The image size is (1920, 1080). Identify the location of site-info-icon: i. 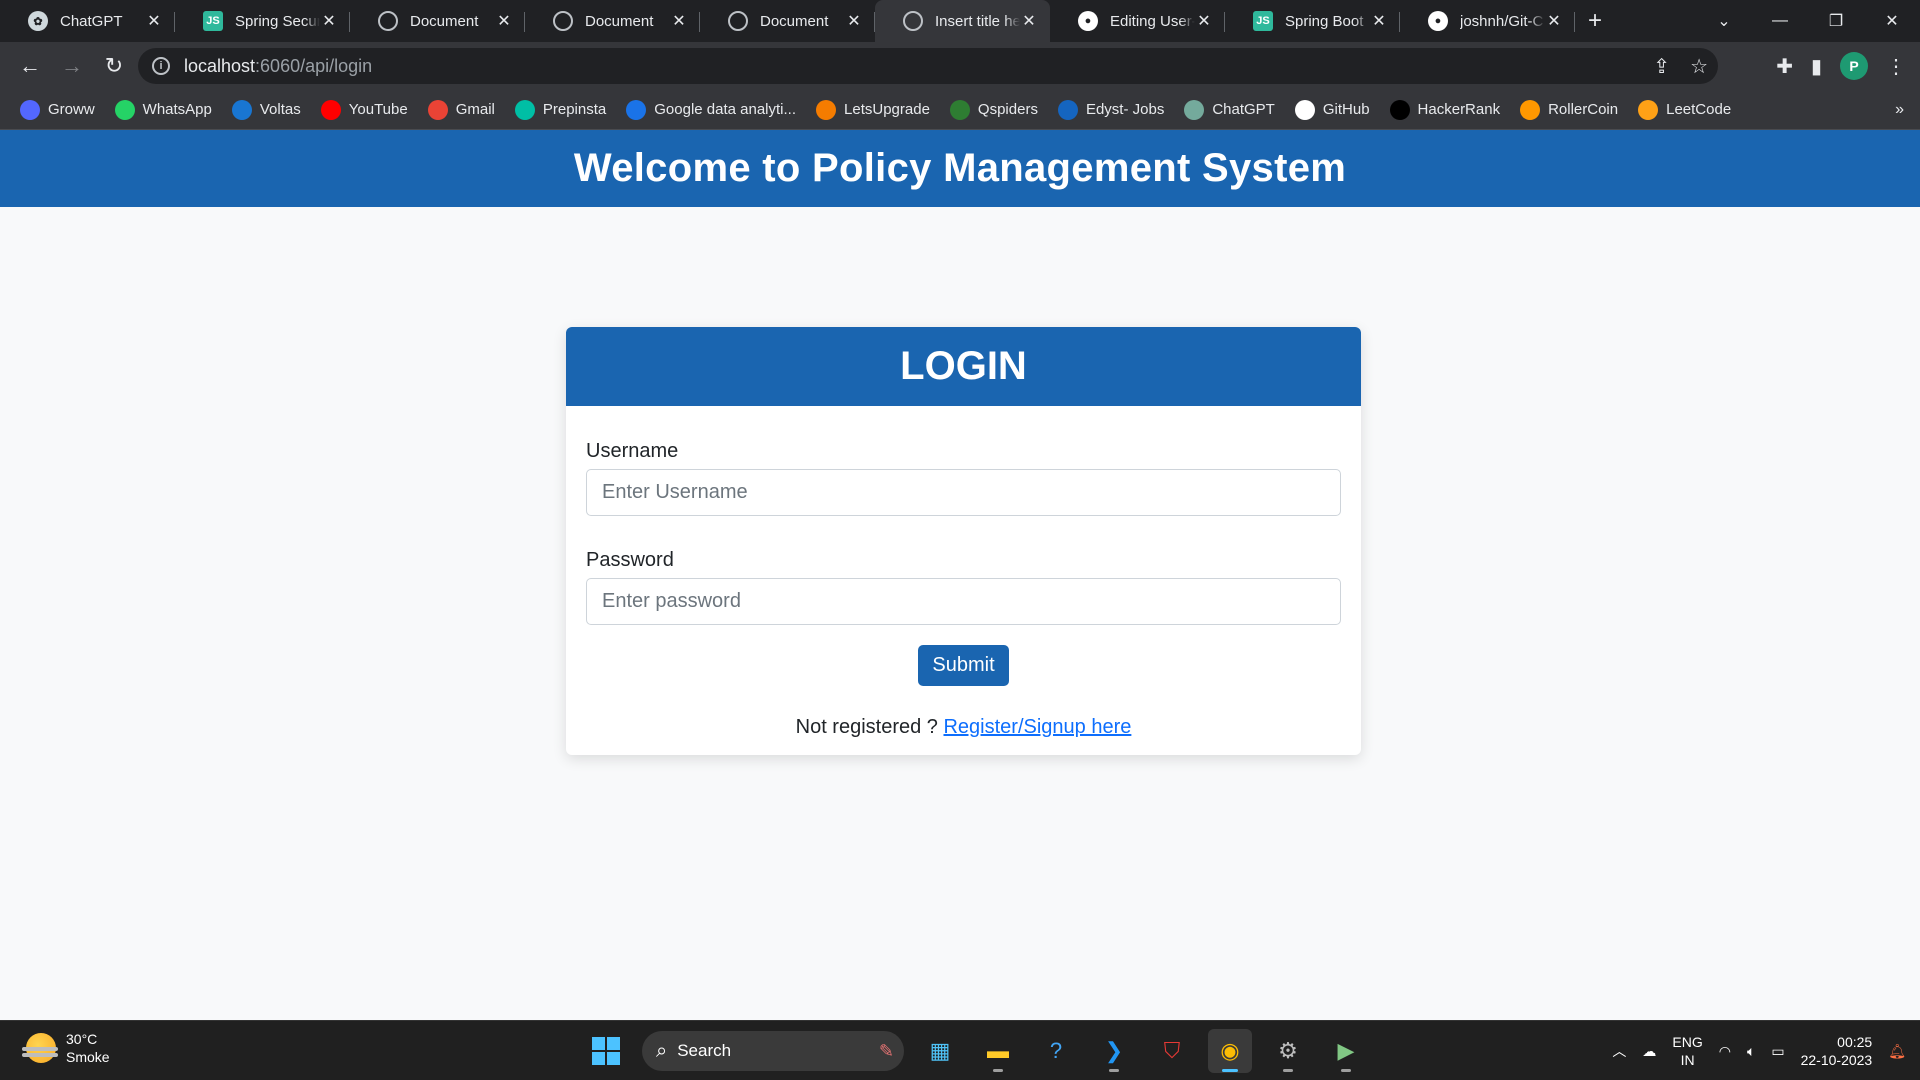
(161, 66).